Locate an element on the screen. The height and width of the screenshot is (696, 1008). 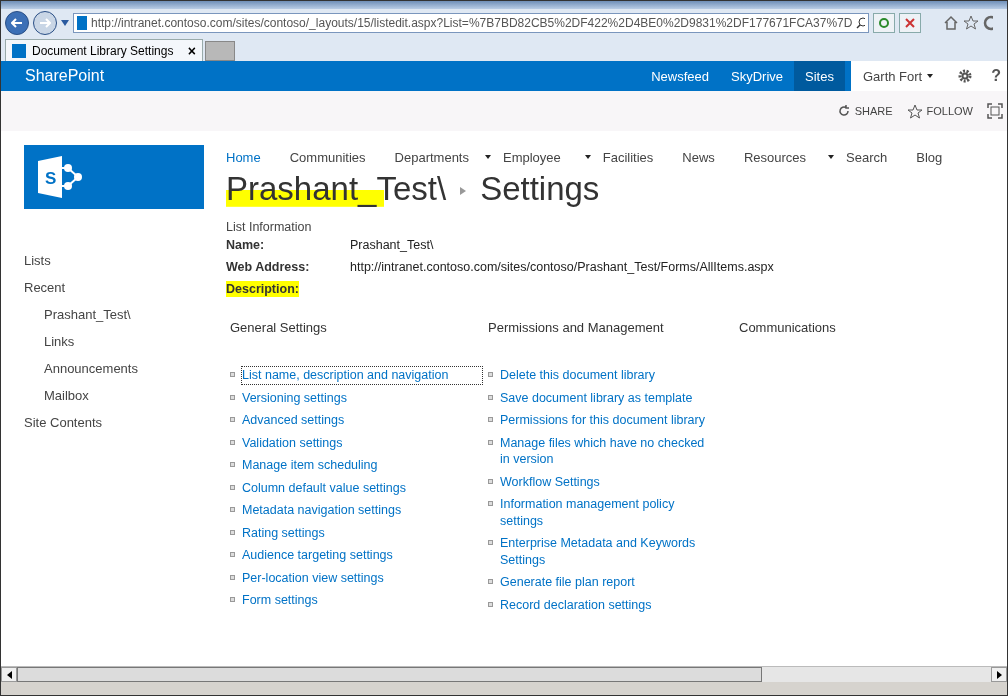
settings-link: Manage item scheduling is located at coordinates (362, 465).